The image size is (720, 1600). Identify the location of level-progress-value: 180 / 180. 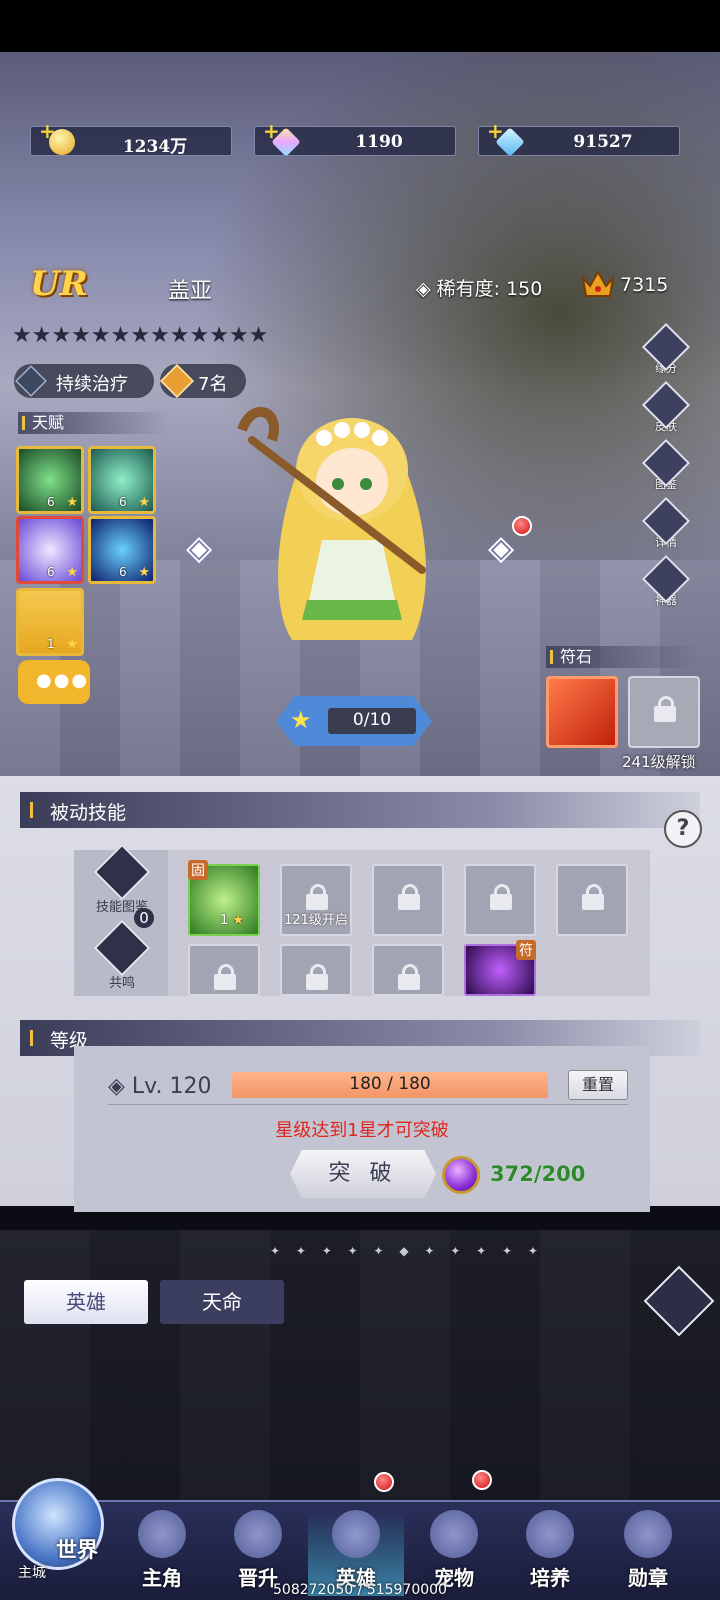
(390, 1084).